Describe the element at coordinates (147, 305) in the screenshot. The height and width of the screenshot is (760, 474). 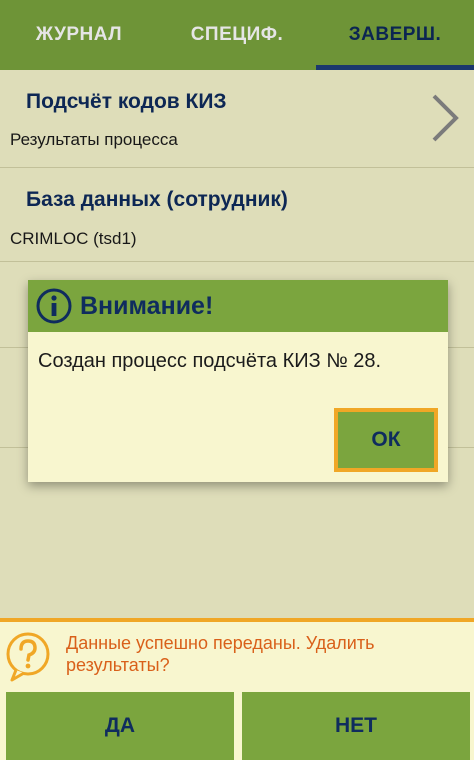
I see `dialog-title: Внимание!` at that location.